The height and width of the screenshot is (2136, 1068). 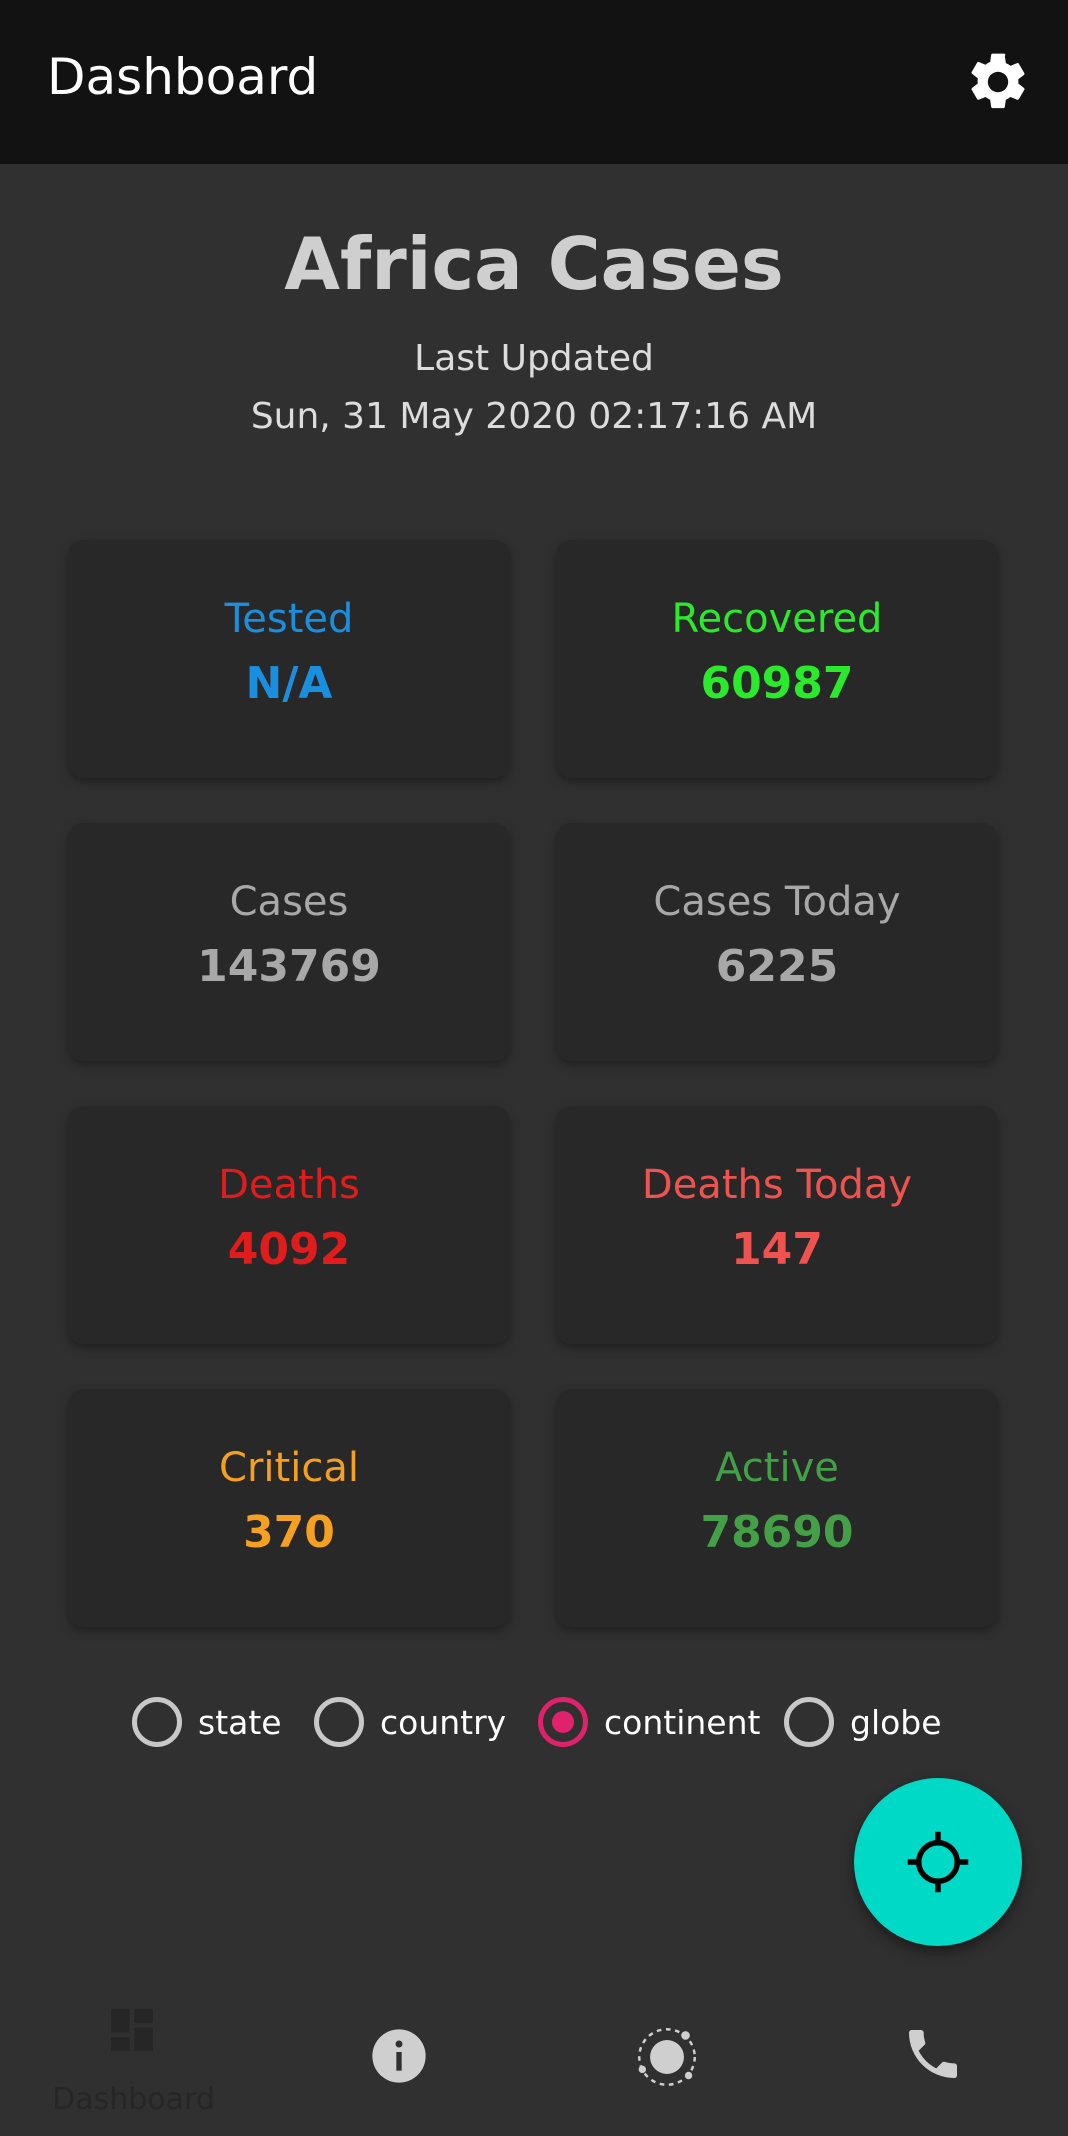 I want to click on stat-label: Recovered, so click(x=777, y=619).